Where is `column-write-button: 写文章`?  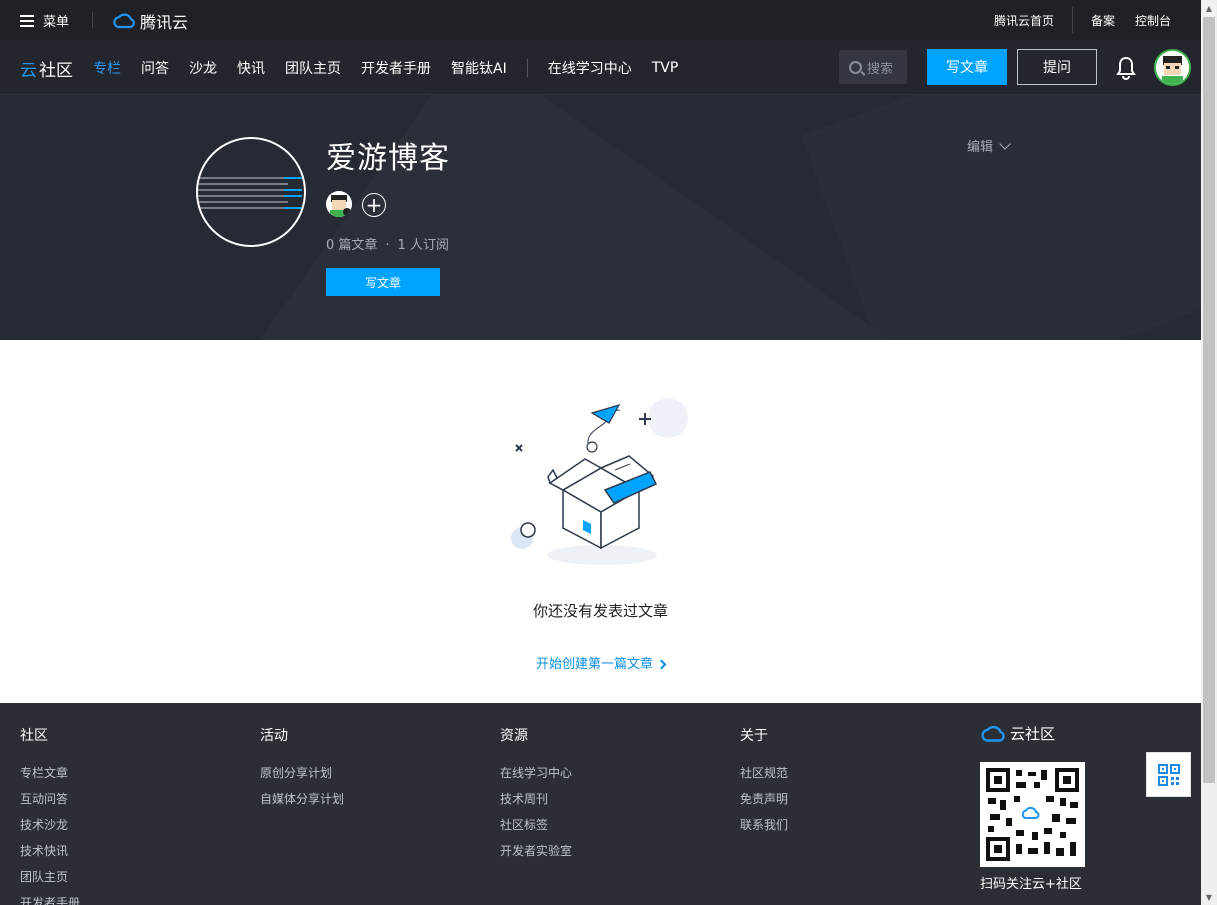 column-write-button: 写文章 is located at coordinates (383, 282).